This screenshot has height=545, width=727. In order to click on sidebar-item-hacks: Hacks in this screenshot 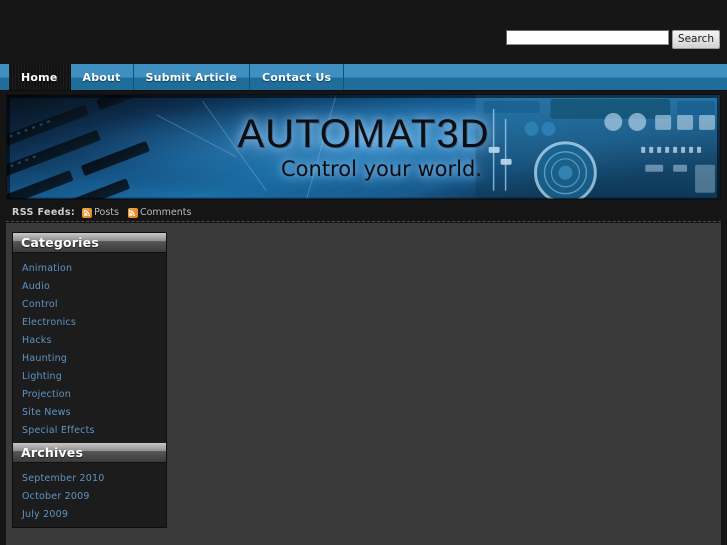, I will do `click(89, 340)`.